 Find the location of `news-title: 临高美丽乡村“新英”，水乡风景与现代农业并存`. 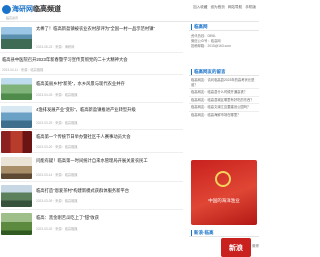

news-title: 临高美丽乡村“新英”，水乡风景与现代农业并存 is located at coordinates (109, 84).